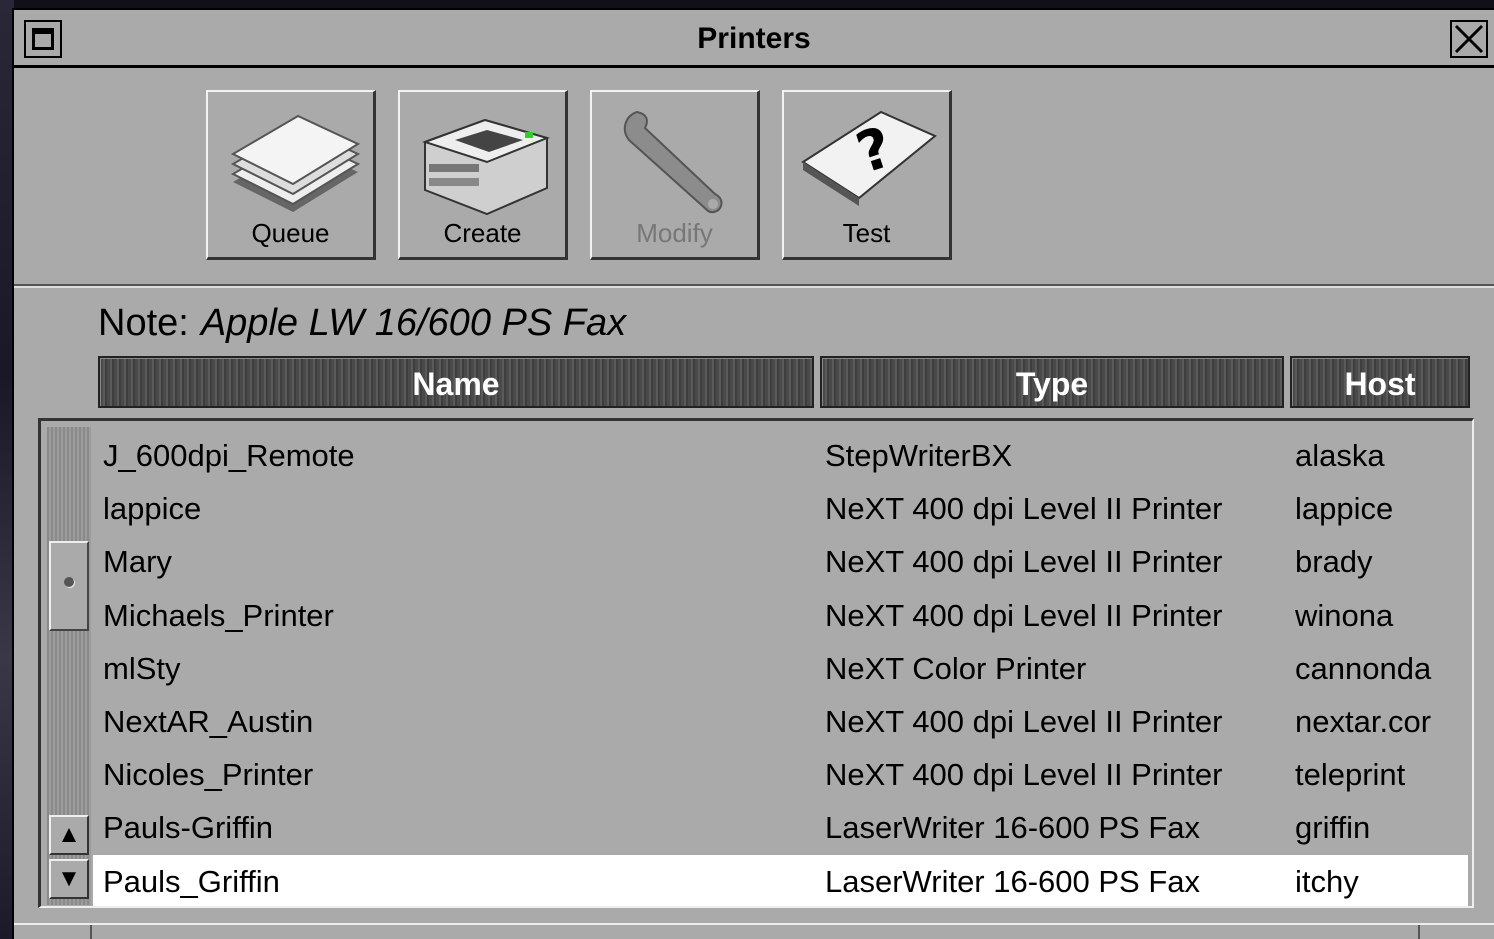 The image size is (1494, 939). Describe the element at coordinates (295, 163) in the screenshot. I see `paper-stack-icon` at that location.